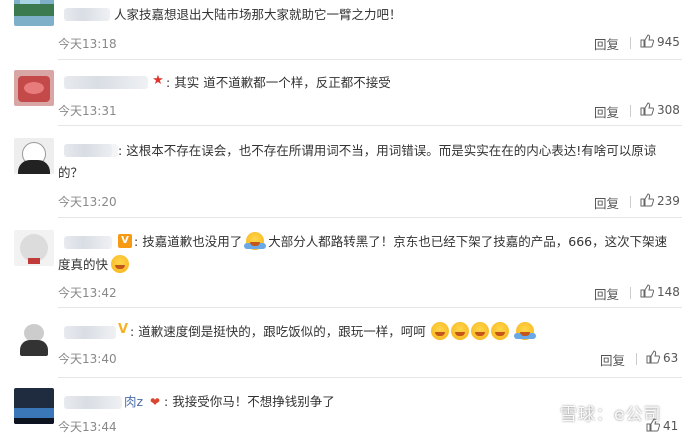 The image size is (692, 438). I want to click on comment-text: : 其实 道不道歉都一个样，反正都不接受, so click(429, 83).